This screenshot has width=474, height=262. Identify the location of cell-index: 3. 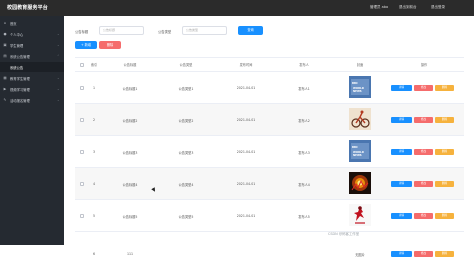
(94, 152).